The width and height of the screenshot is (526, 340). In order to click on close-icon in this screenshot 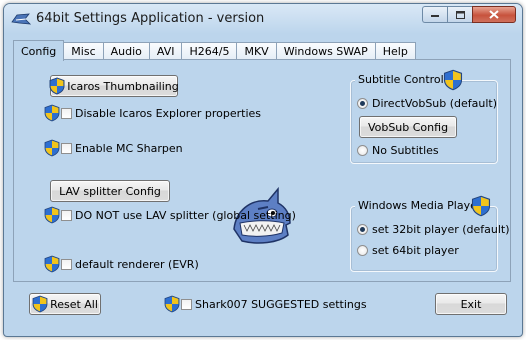, I will do `click(494, 14)`.